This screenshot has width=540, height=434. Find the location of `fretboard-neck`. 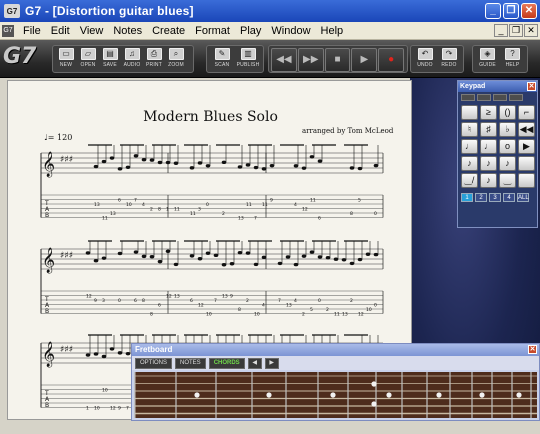

fretboard-neck is located at coordinates (335, 395).